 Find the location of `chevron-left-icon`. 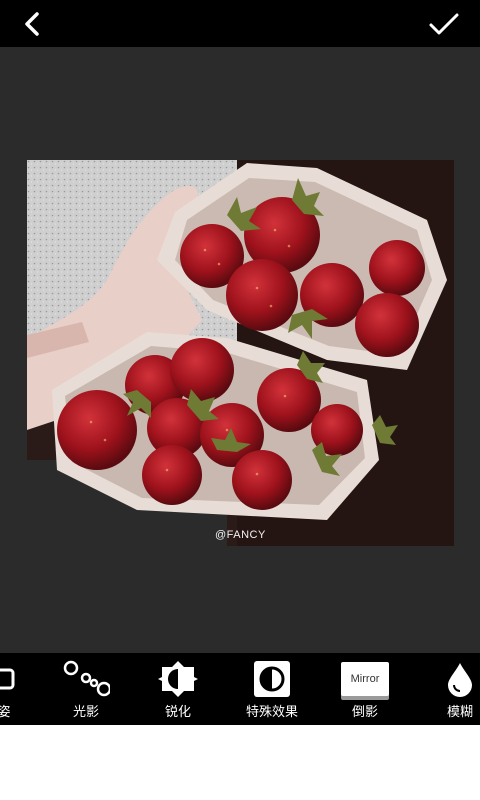

chevron-left-icon is located at coordinates (32, 24).